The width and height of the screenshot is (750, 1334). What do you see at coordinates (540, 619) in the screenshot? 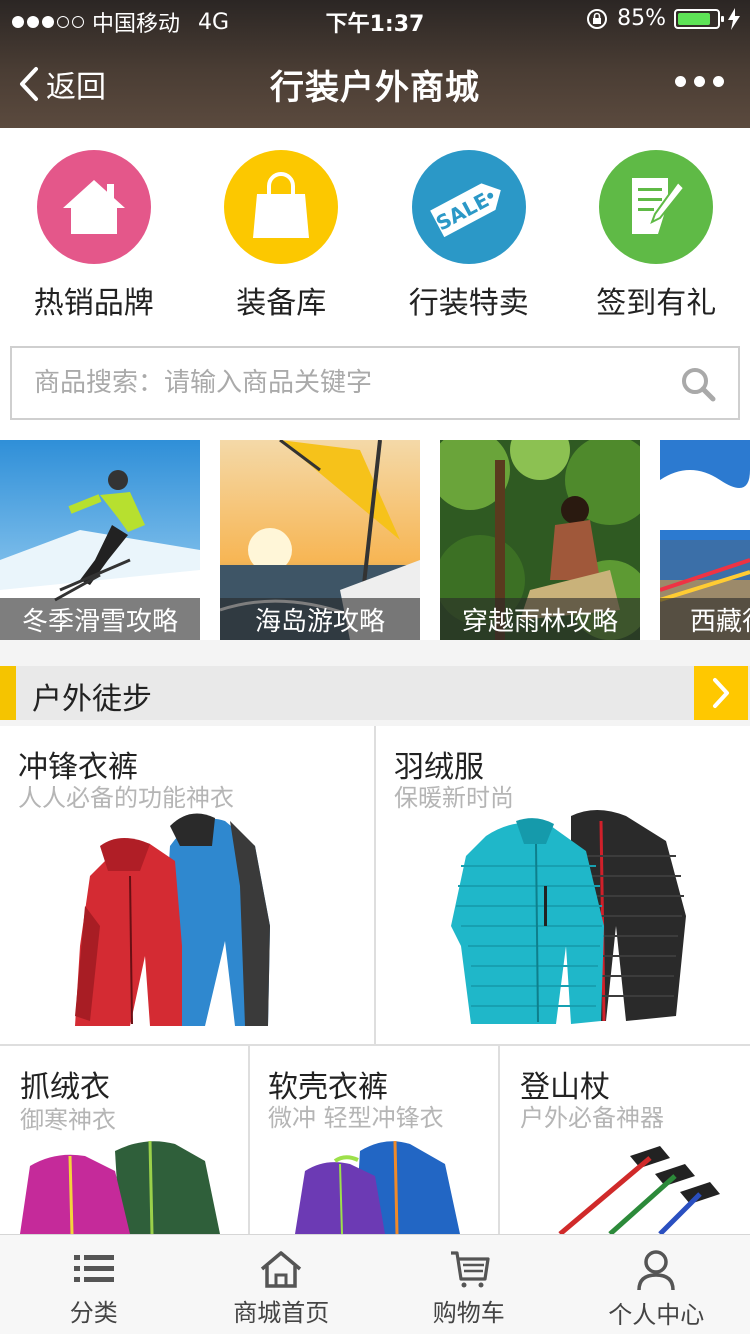
I see `banner-caption: 穿越雨林攻略` at bounding box center [540, 619].